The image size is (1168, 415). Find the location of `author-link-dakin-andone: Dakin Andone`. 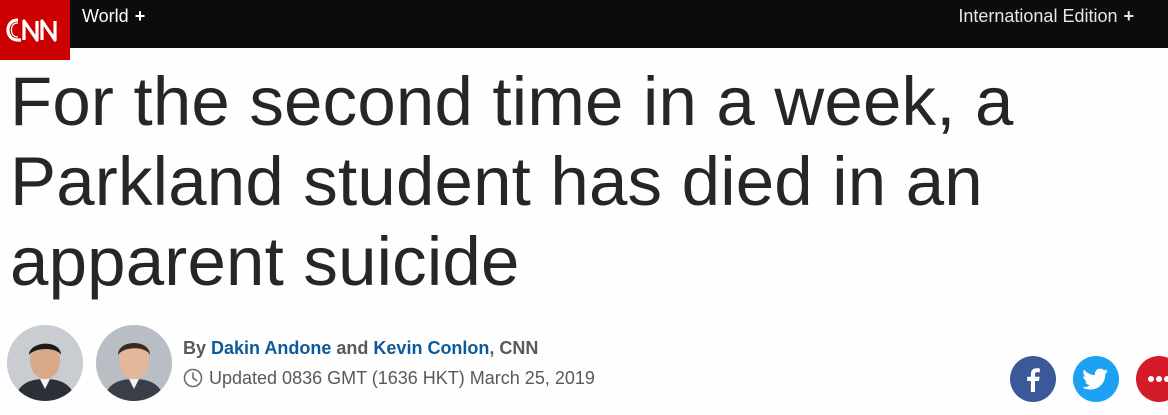

author-link-dakin-andone: Dakin Andone is located at coordinates (271, 348).